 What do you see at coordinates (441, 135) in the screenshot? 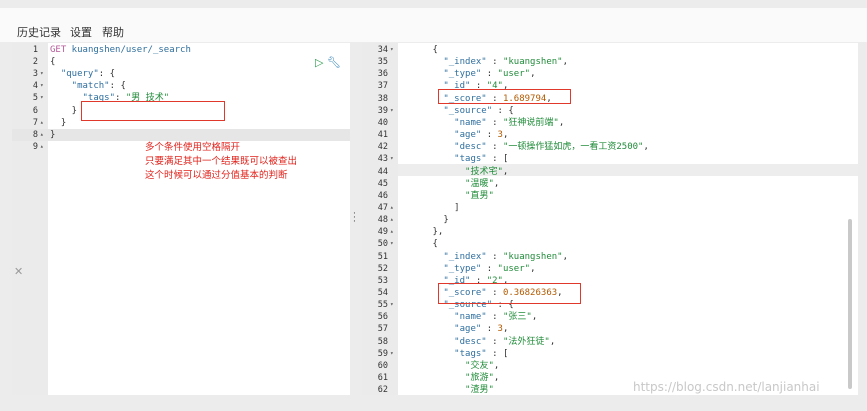
I see `code-token: "age"` at bounding box center [441, 135].